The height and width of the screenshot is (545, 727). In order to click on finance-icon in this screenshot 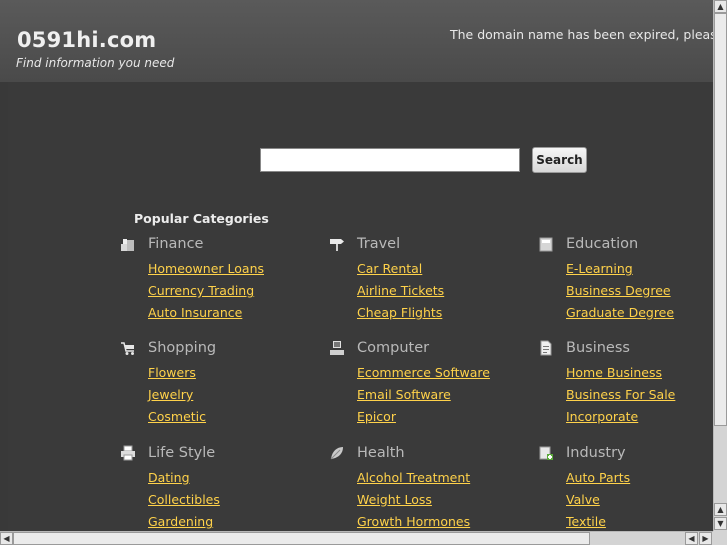, I will do `click(128, 244)`.